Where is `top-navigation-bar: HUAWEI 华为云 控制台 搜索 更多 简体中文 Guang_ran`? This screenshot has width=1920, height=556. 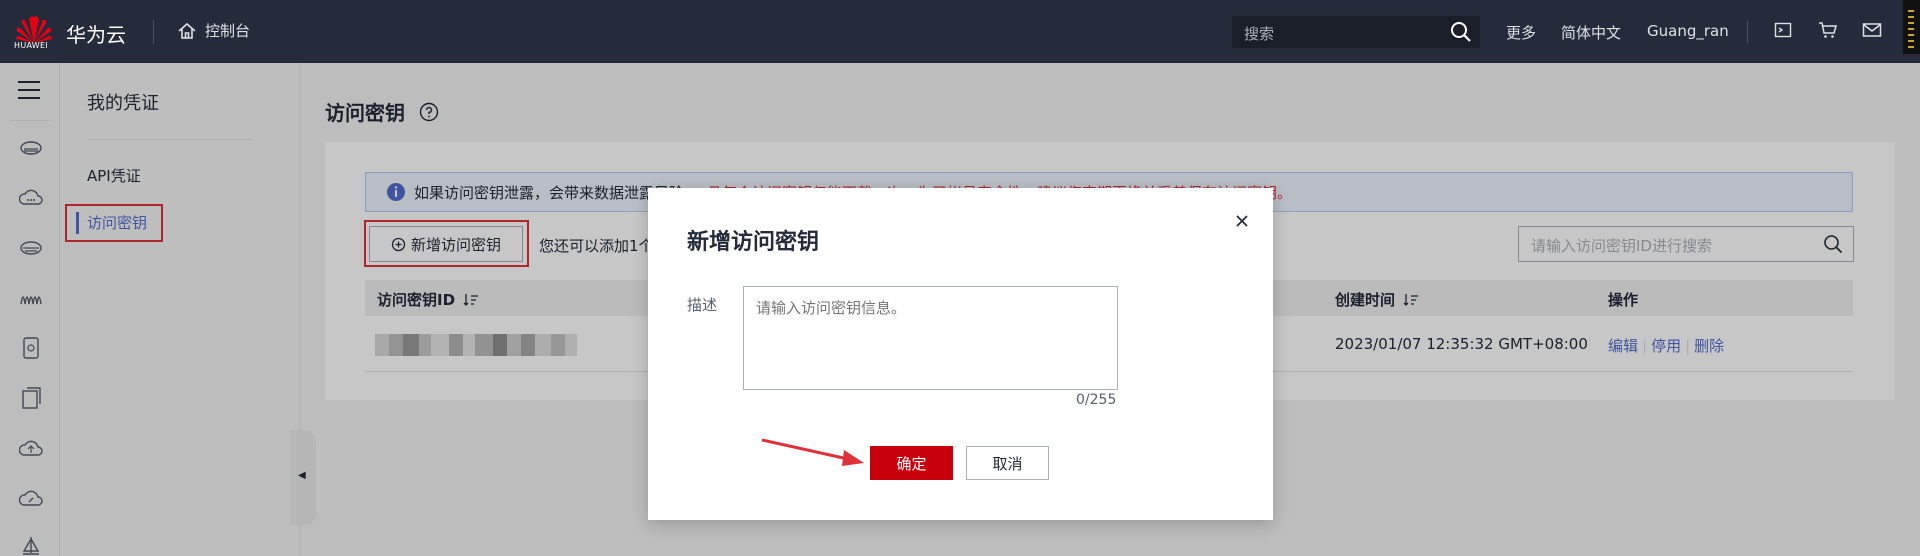
top-navigation-bar: HUAWEI 华为云 控制台 搜索 更多 简体中文 Guang_ran is located at coordinates (960, 31).